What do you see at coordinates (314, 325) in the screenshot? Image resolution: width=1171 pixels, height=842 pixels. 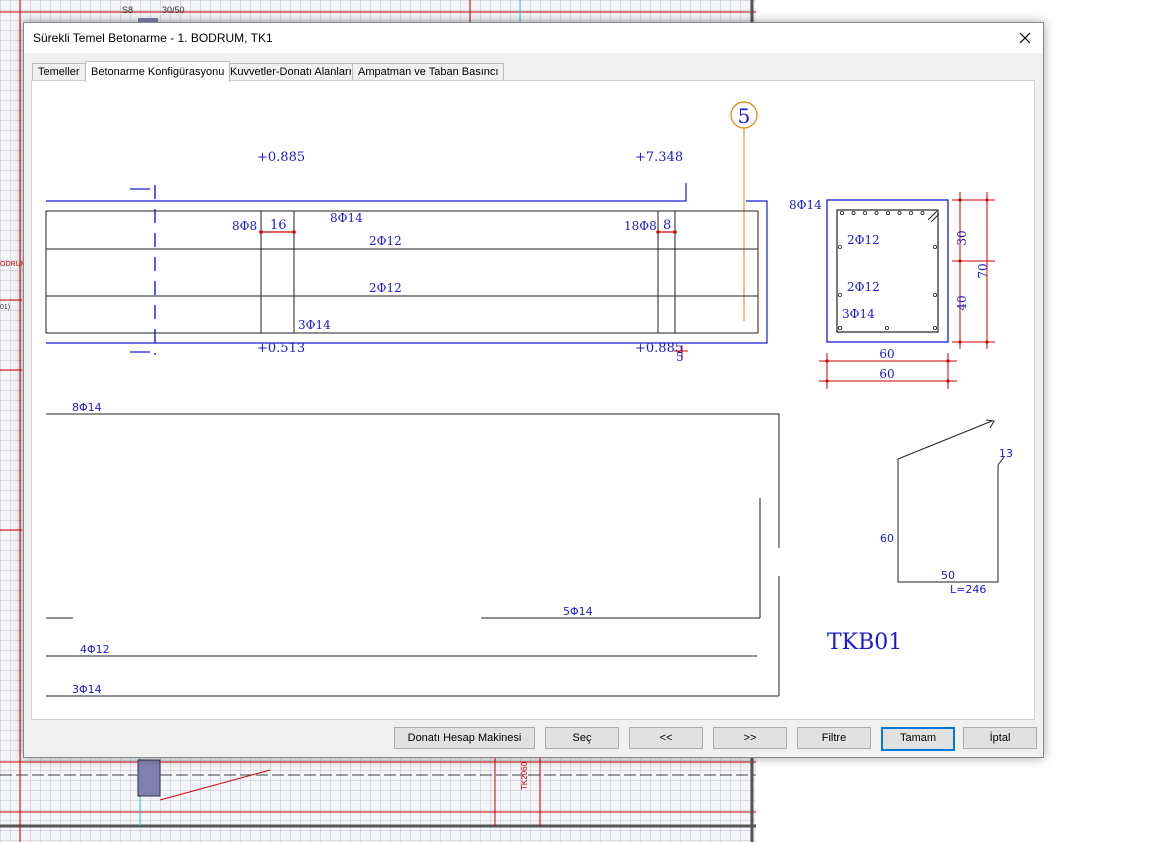 I see `bottom-bars-label: 3Φ14` at bounding box center [314, 325].